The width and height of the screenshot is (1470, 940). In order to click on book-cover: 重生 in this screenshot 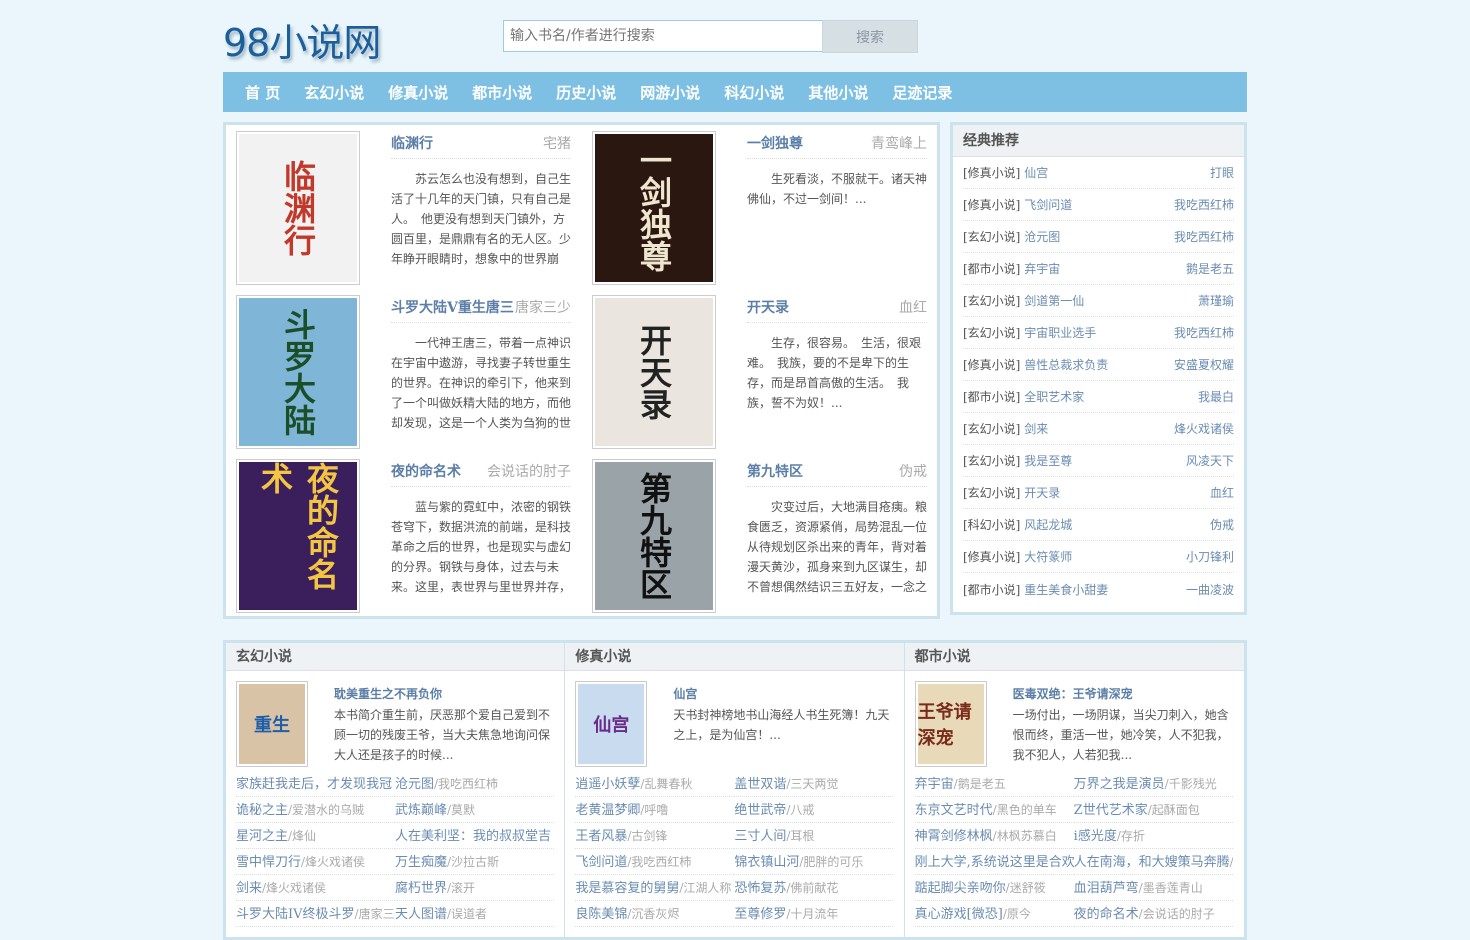, I will do `click(272, 724)`.